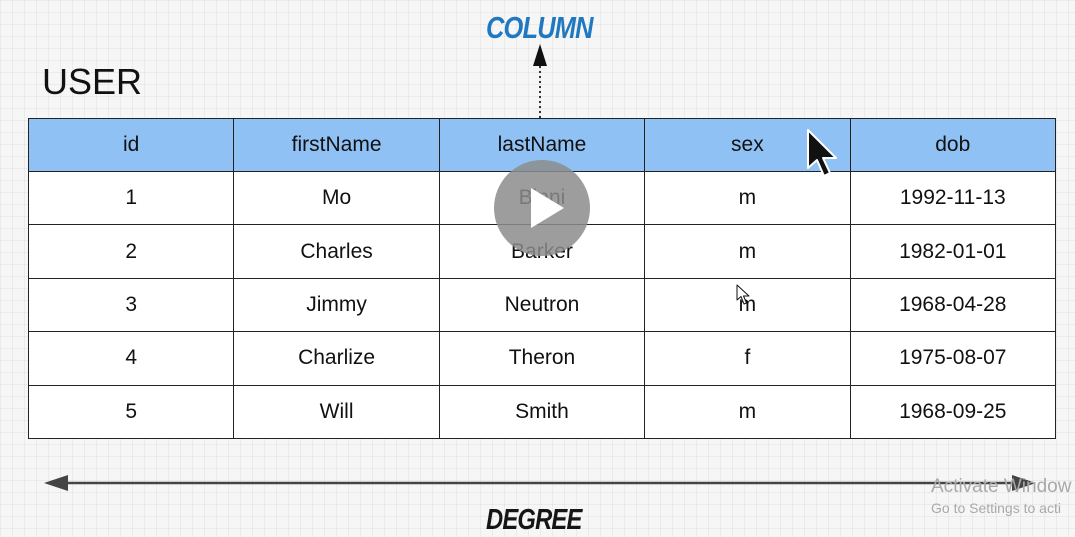  What do you see at coordinates (92, 81) in the screenshot?
I see `table-title: USER` at bounding box center [92, 81].